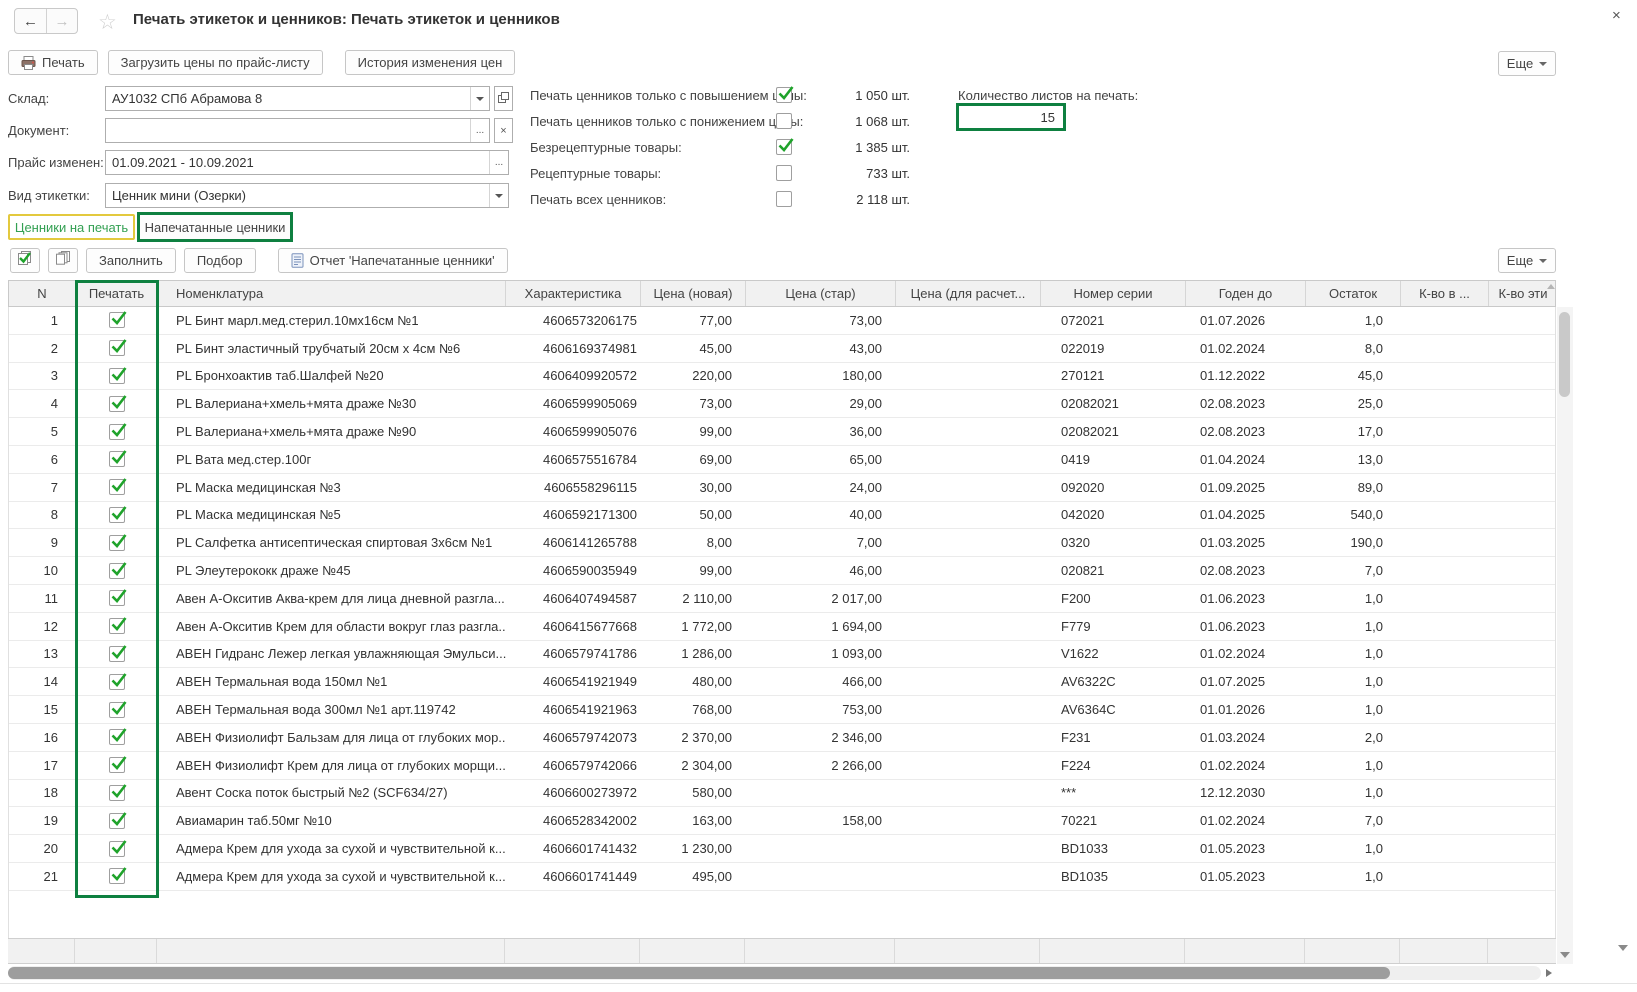  Describe the element at coordinates (1353, 293) in the screenshot. I see `column-header: Остаток` at that location.